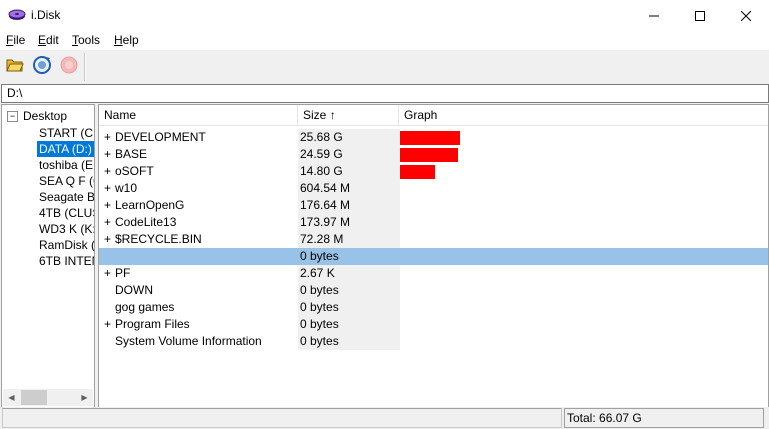  Describe the element at coordinates (433, 205) in the screenshot. I see `list-row: + LearnOpenG 176.64 M` at that location.